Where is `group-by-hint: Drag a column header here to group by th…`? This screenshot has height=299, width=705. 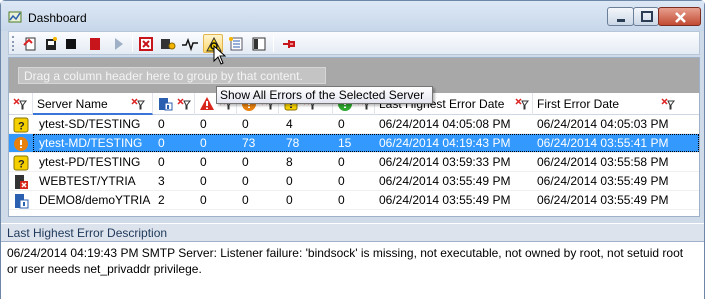
group-by-hint: Drag a column header here to group by th… is located at coordinates (172, 75).